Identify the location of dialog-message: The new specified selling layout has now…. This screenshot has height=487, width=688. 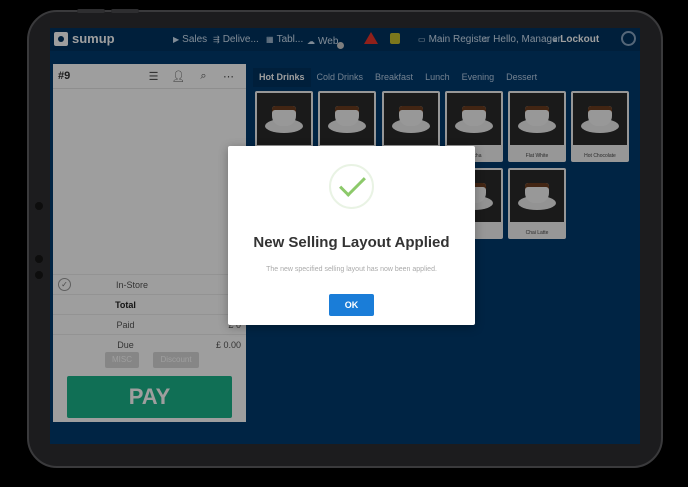
(351, 269).